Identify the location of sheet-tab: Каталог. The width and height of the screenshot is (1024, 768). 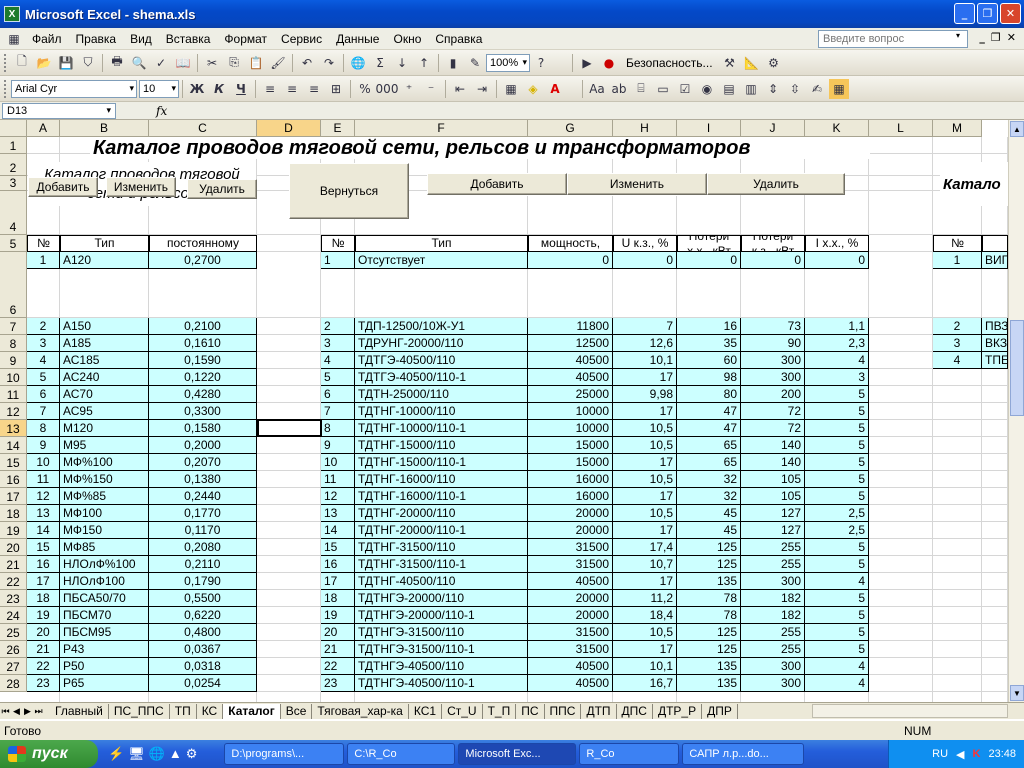
(252, 711).